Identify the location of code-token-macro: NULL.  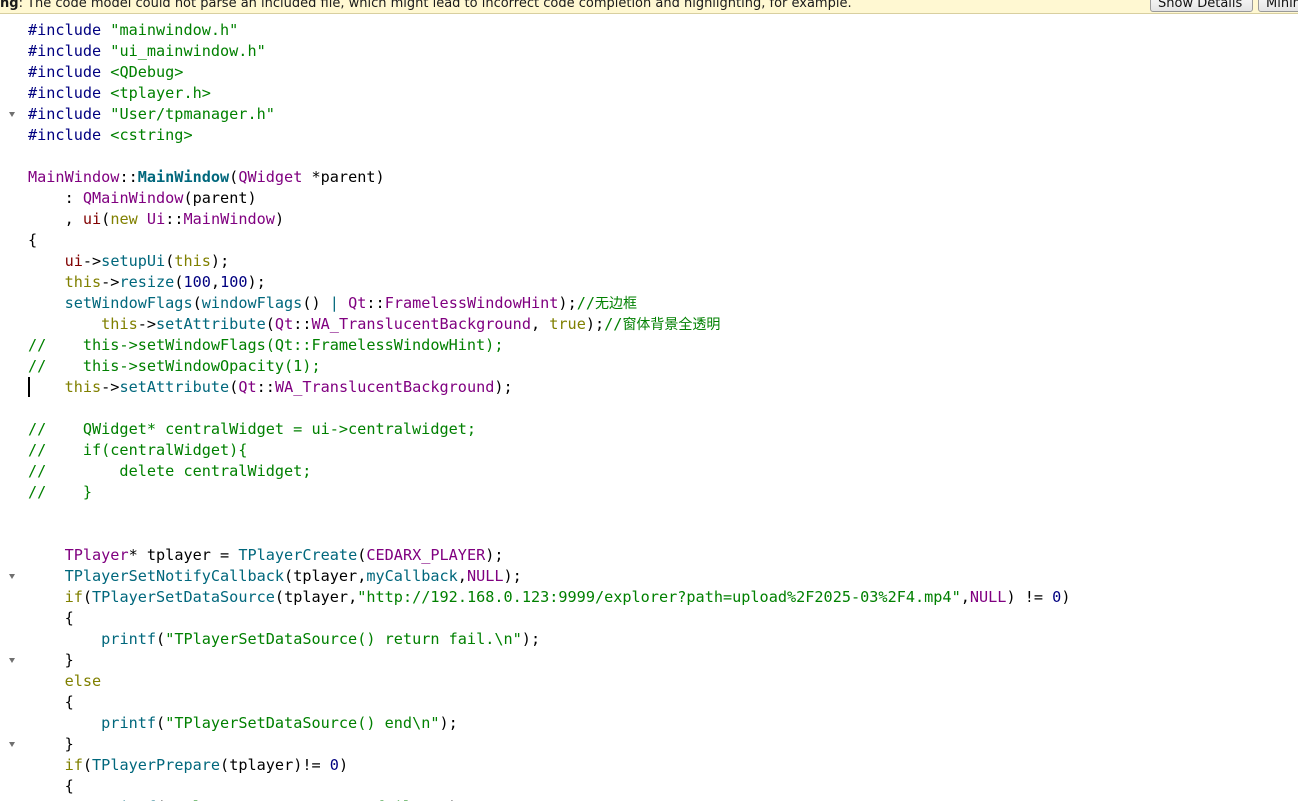
(485, 576).